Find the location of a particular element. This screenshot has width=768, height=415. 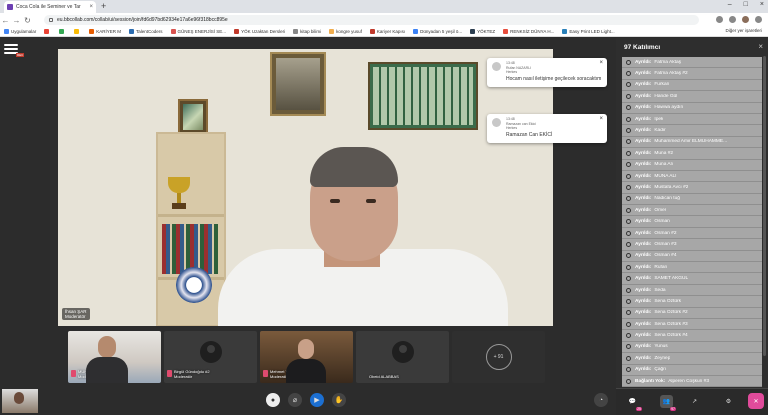

reload-icon: ↻ is located at coordinates (27, 20).